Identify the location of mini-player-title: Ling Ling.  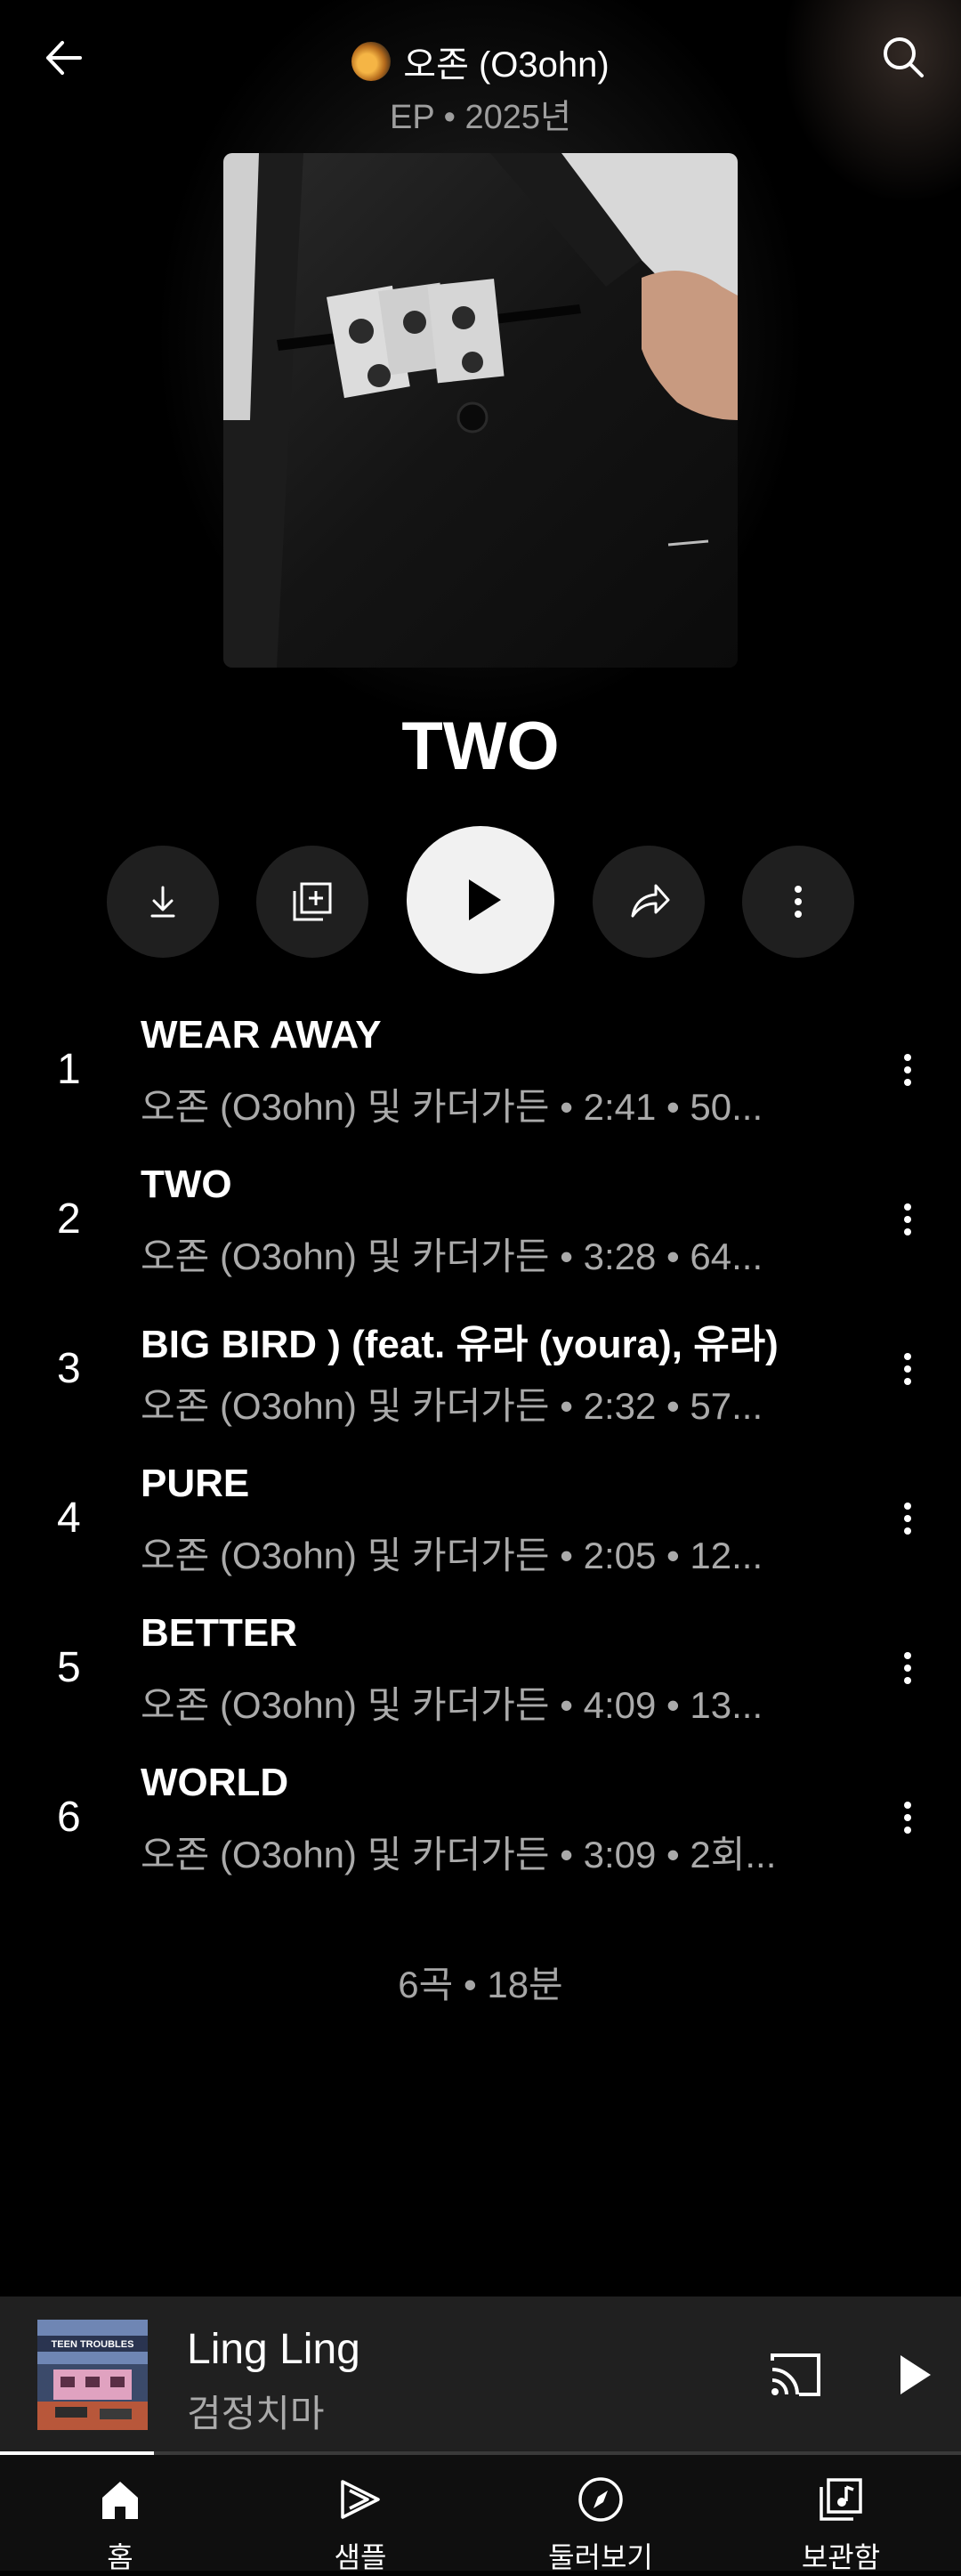
(273, 2349).